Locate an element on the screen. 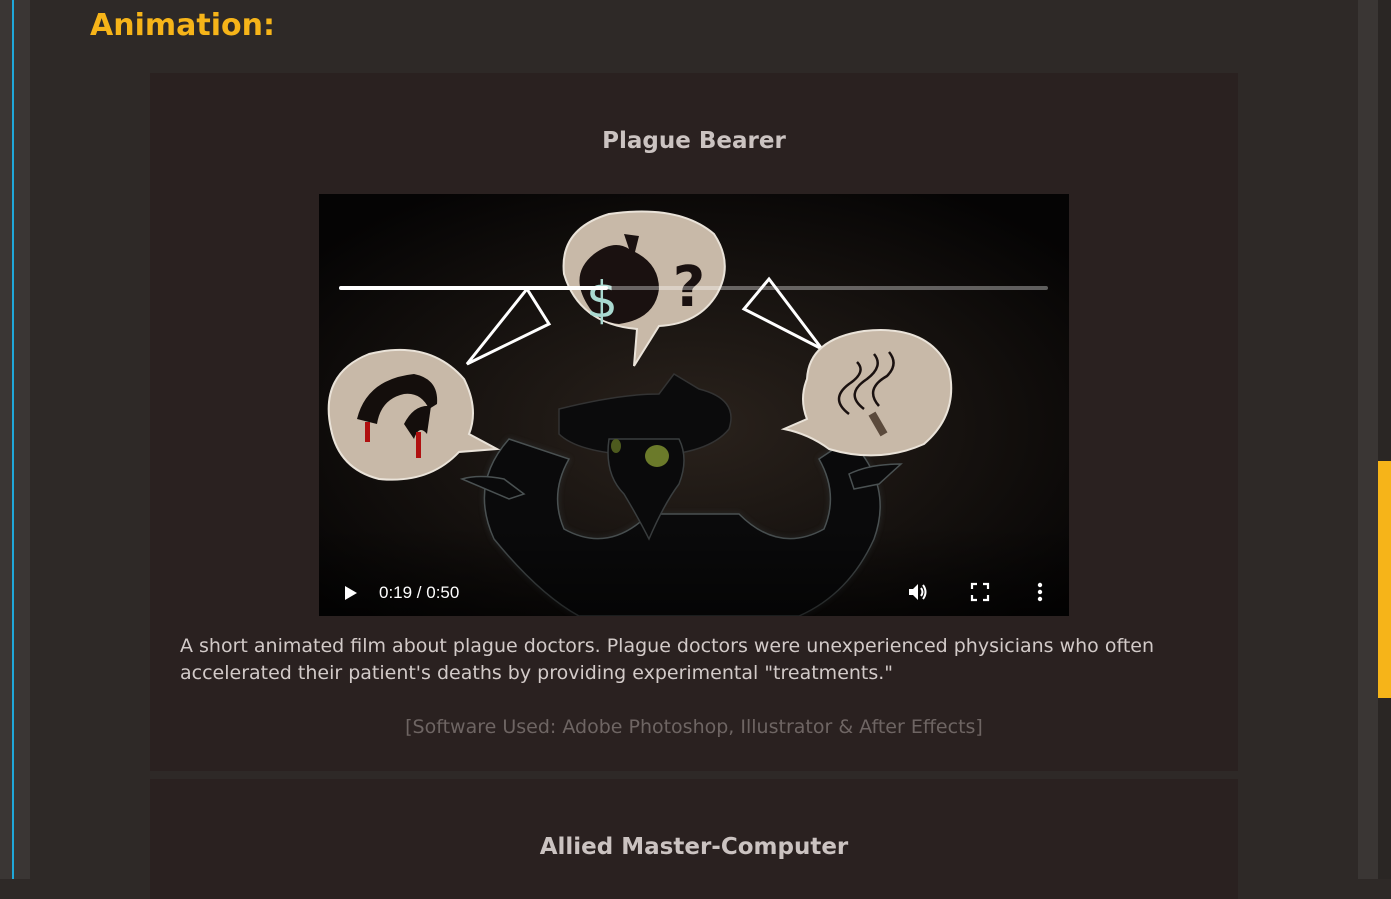 This screenshot has height=899, width=1391. volume-button is located at coordinates (918, 592).